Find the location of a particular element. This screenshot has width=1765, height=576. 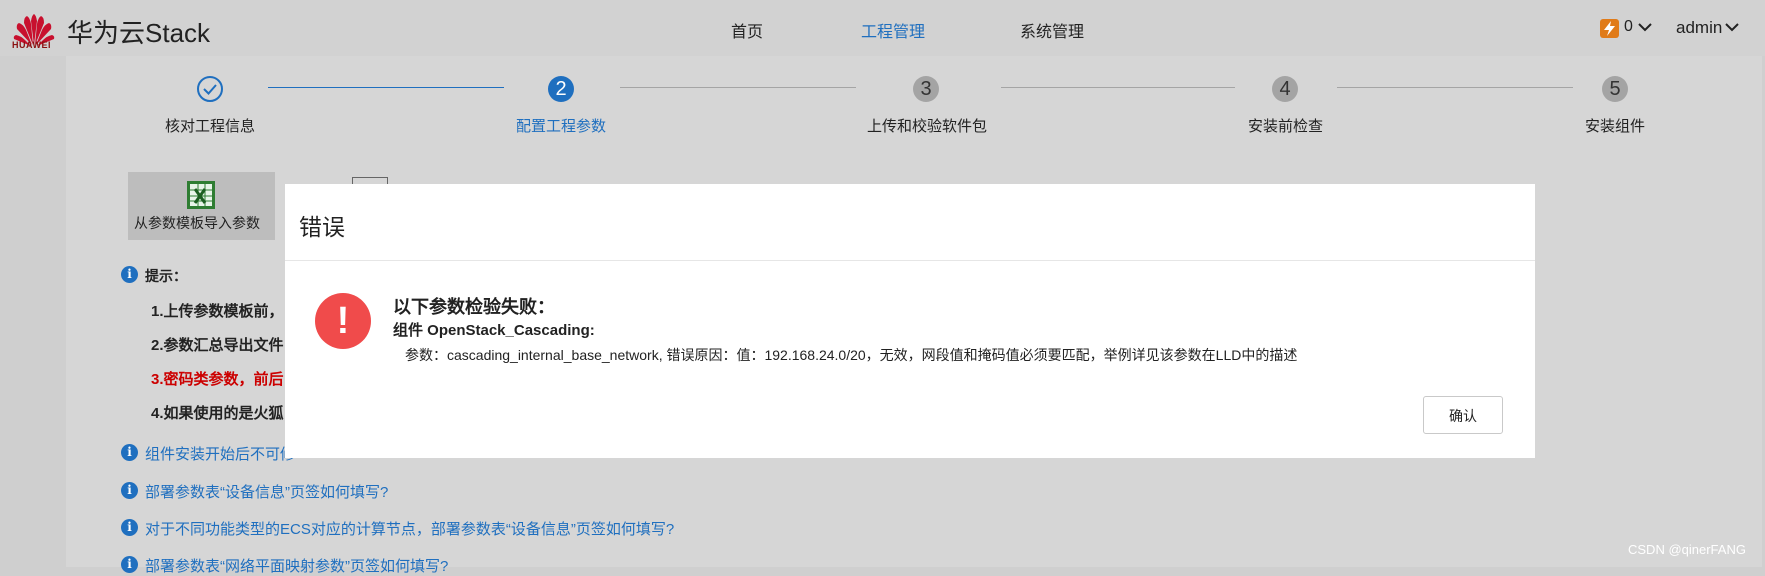

help-link-2: 部署参数表“设备信息”页签如何填写? is located at coordinates (266, 491).